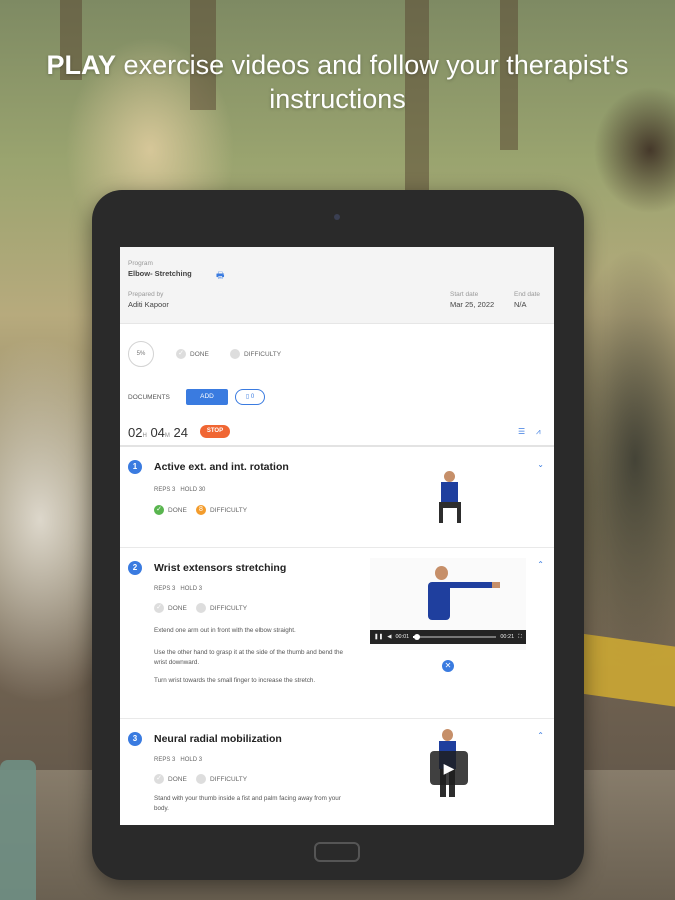  I want to click on exercise-title: Active ext. and int. rotation, so click(221, 467).